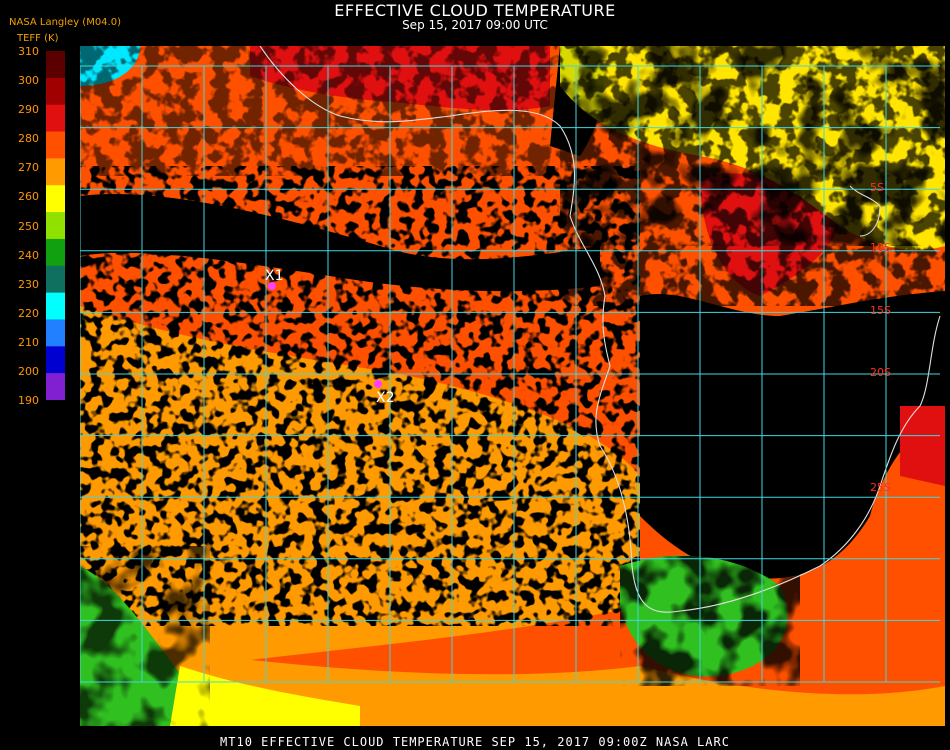  What do you see at coordinates (28, 81) in the screenshot?
I see `colorbar-tick-label: 300` at bounding box center [28, 81].